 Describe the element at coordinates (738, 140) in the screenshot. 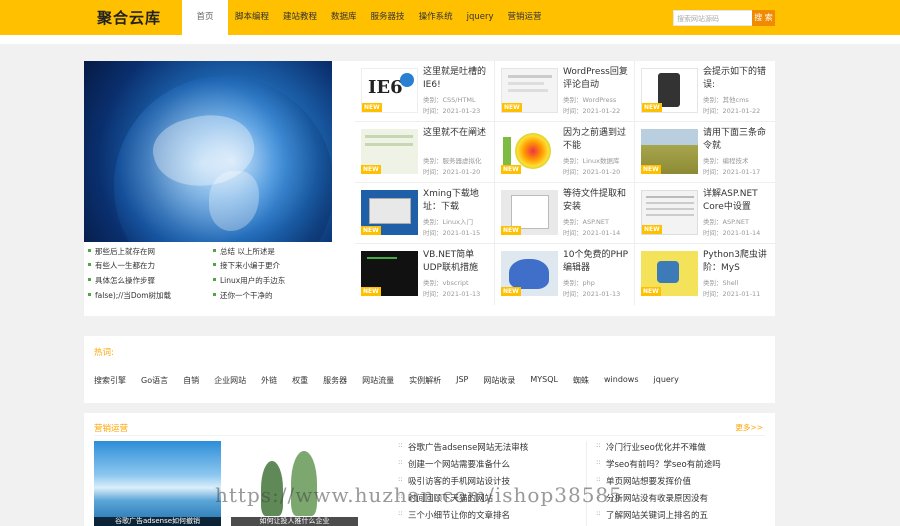

I see `article-title: 请用下面三条命令就` at that location.